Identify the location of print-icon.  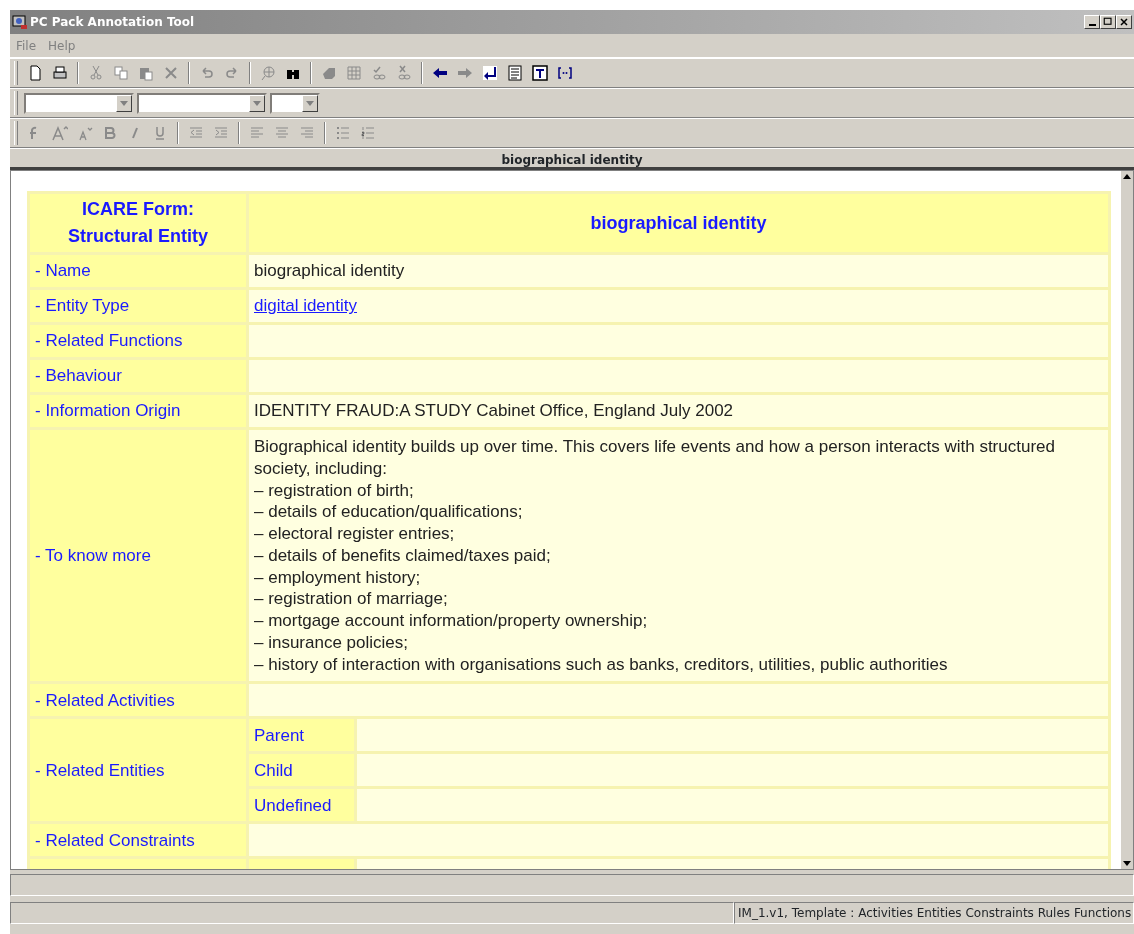
(60, 73).